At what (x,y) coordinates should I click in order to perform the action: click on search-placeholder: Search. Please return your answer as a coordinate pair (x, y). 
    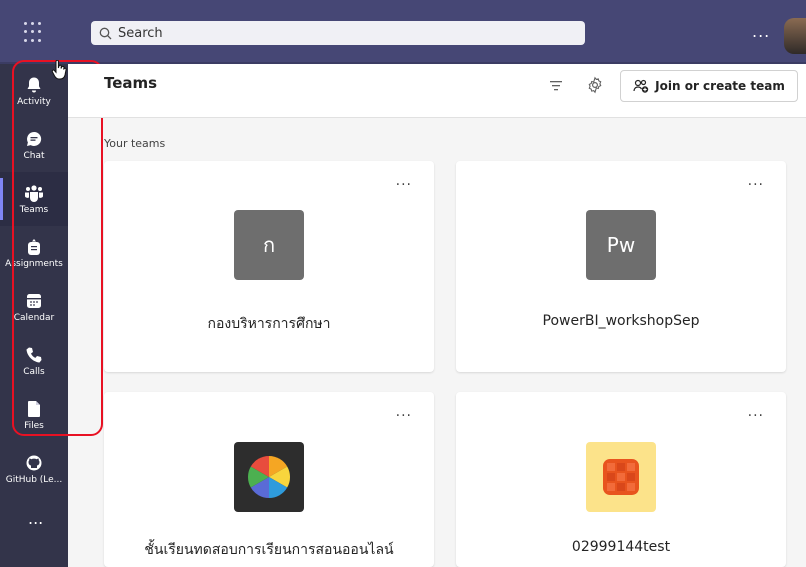
    Looking at the image, I should click on (140, 33).